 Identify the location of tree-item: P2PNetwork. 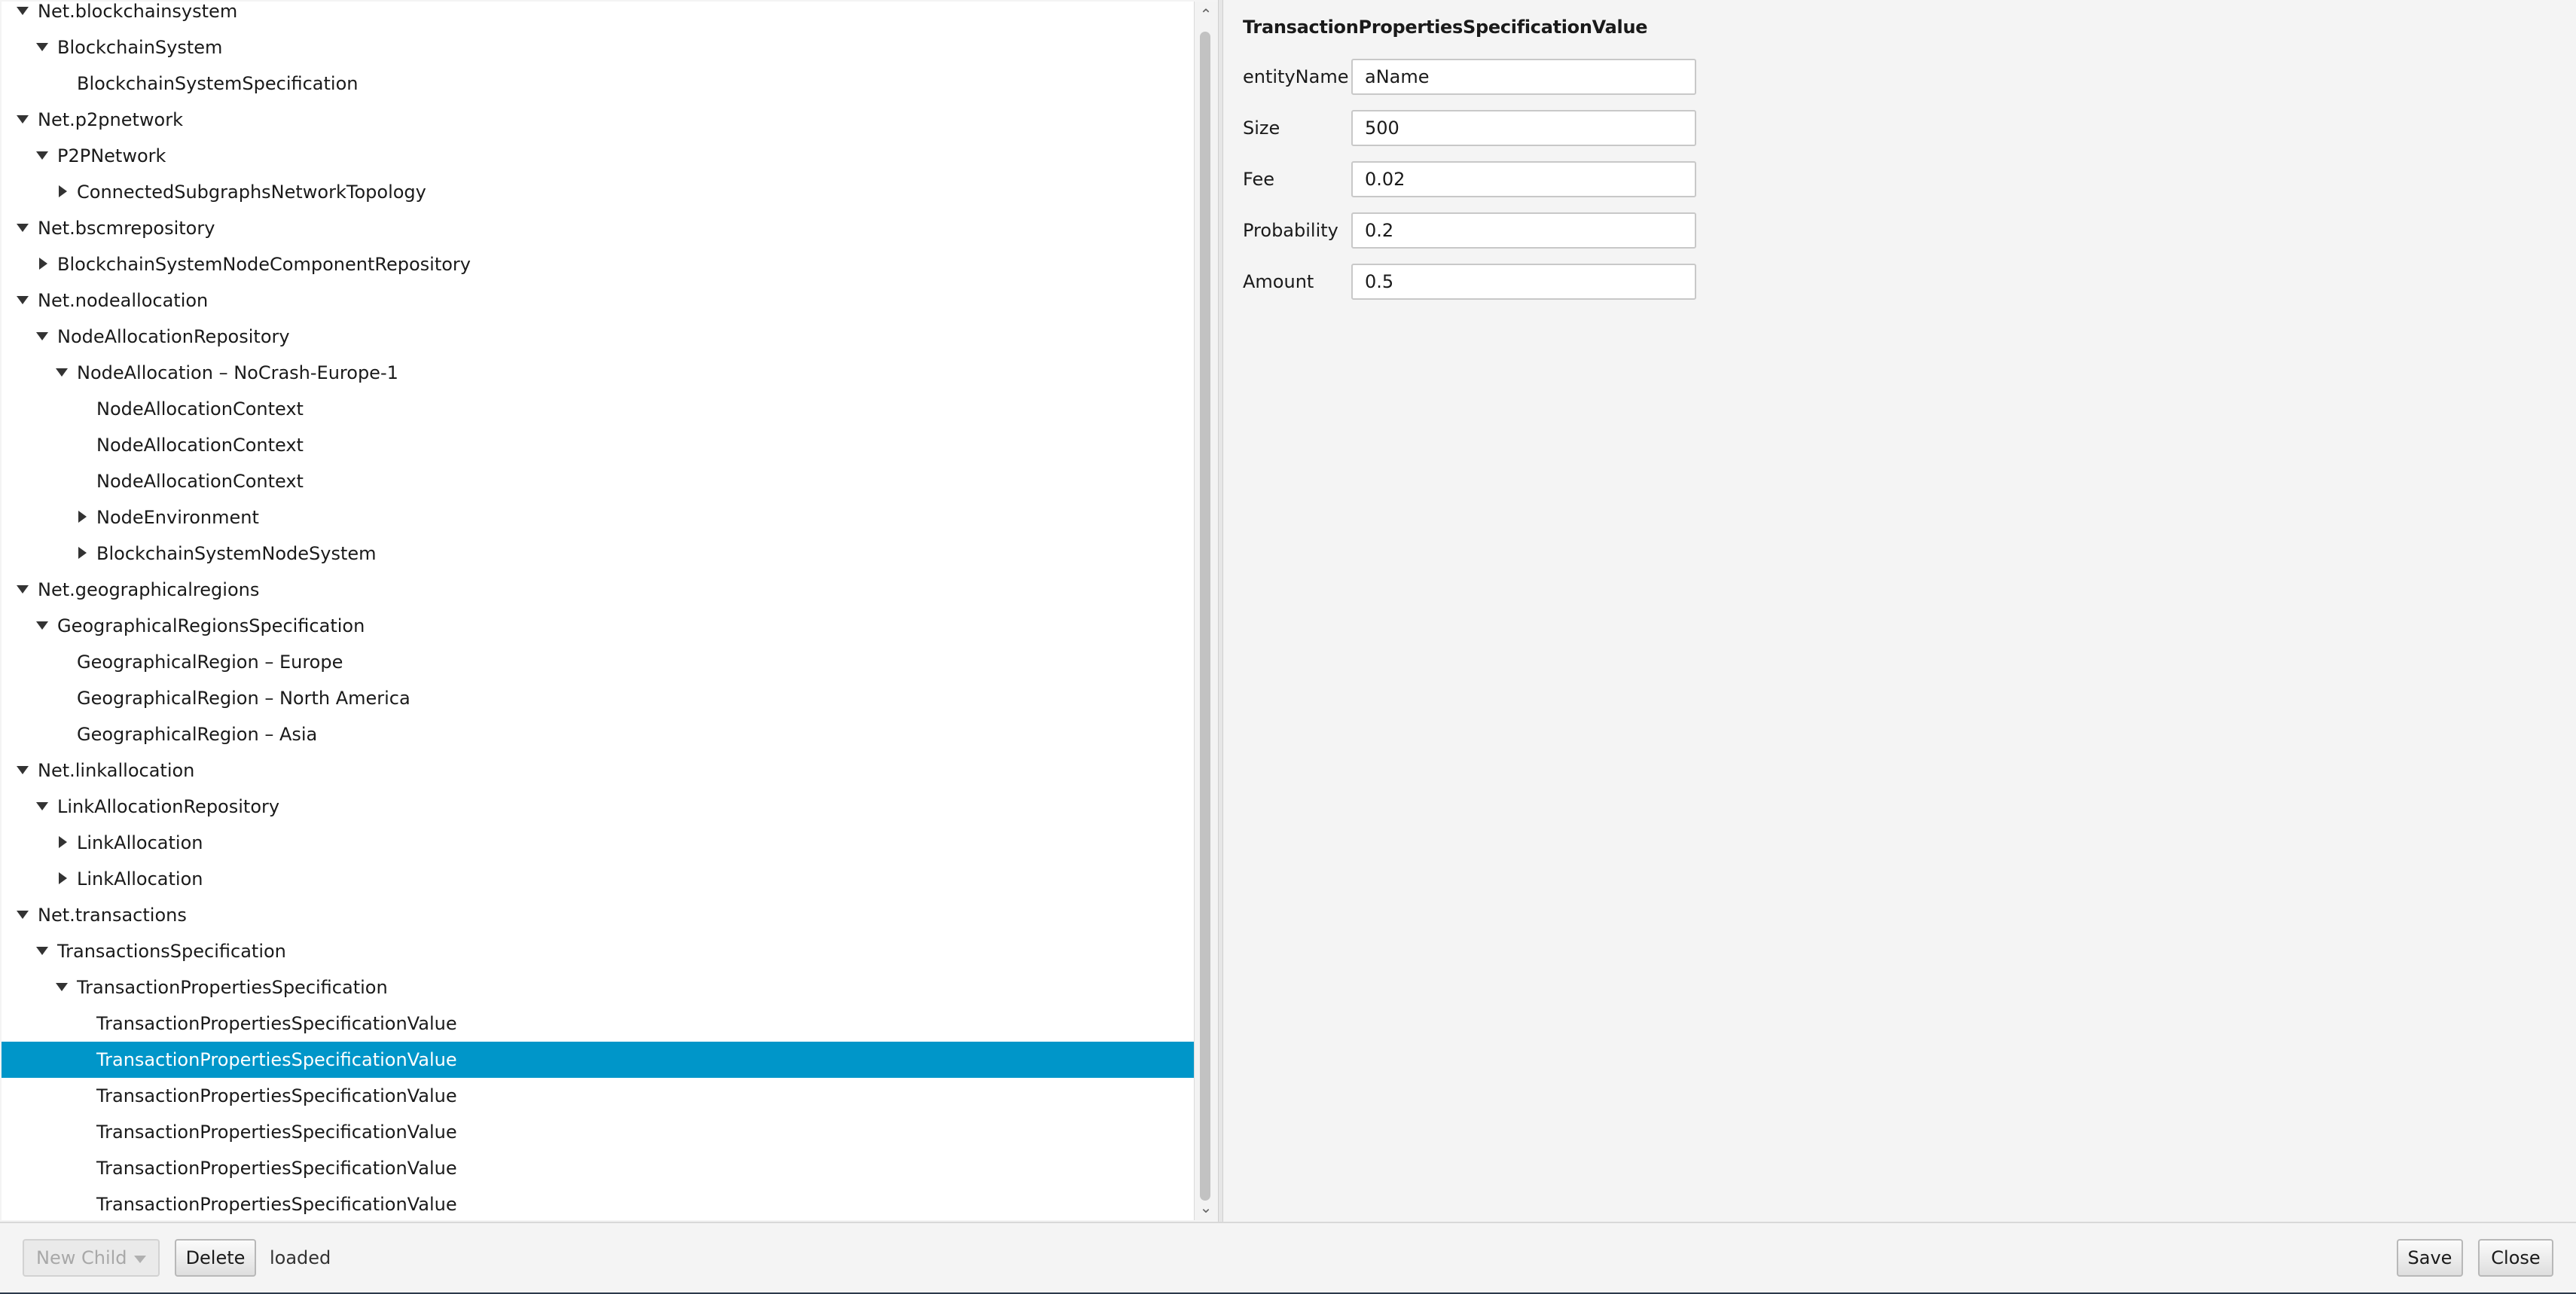
(598, 156).